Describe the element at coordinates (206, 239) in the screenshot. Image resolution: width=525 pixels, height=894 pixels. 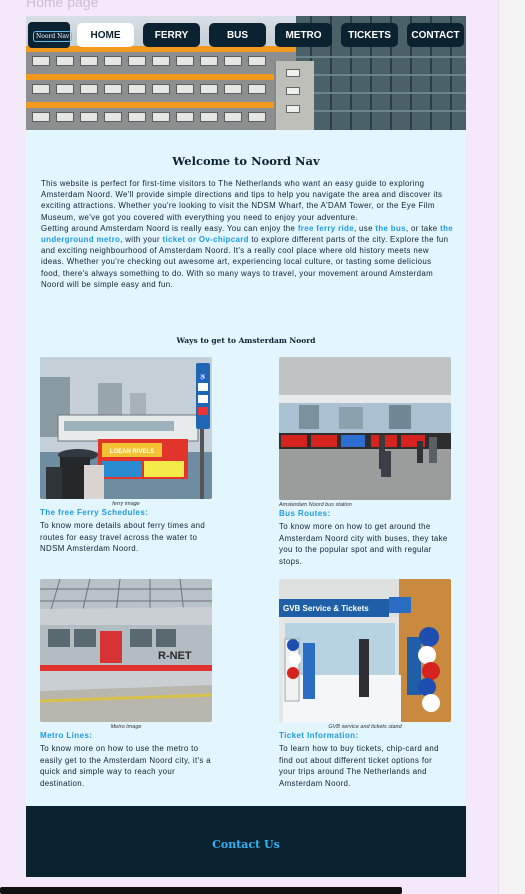
I see `ticket-link: ticket or Ov-chipcard` at that location.